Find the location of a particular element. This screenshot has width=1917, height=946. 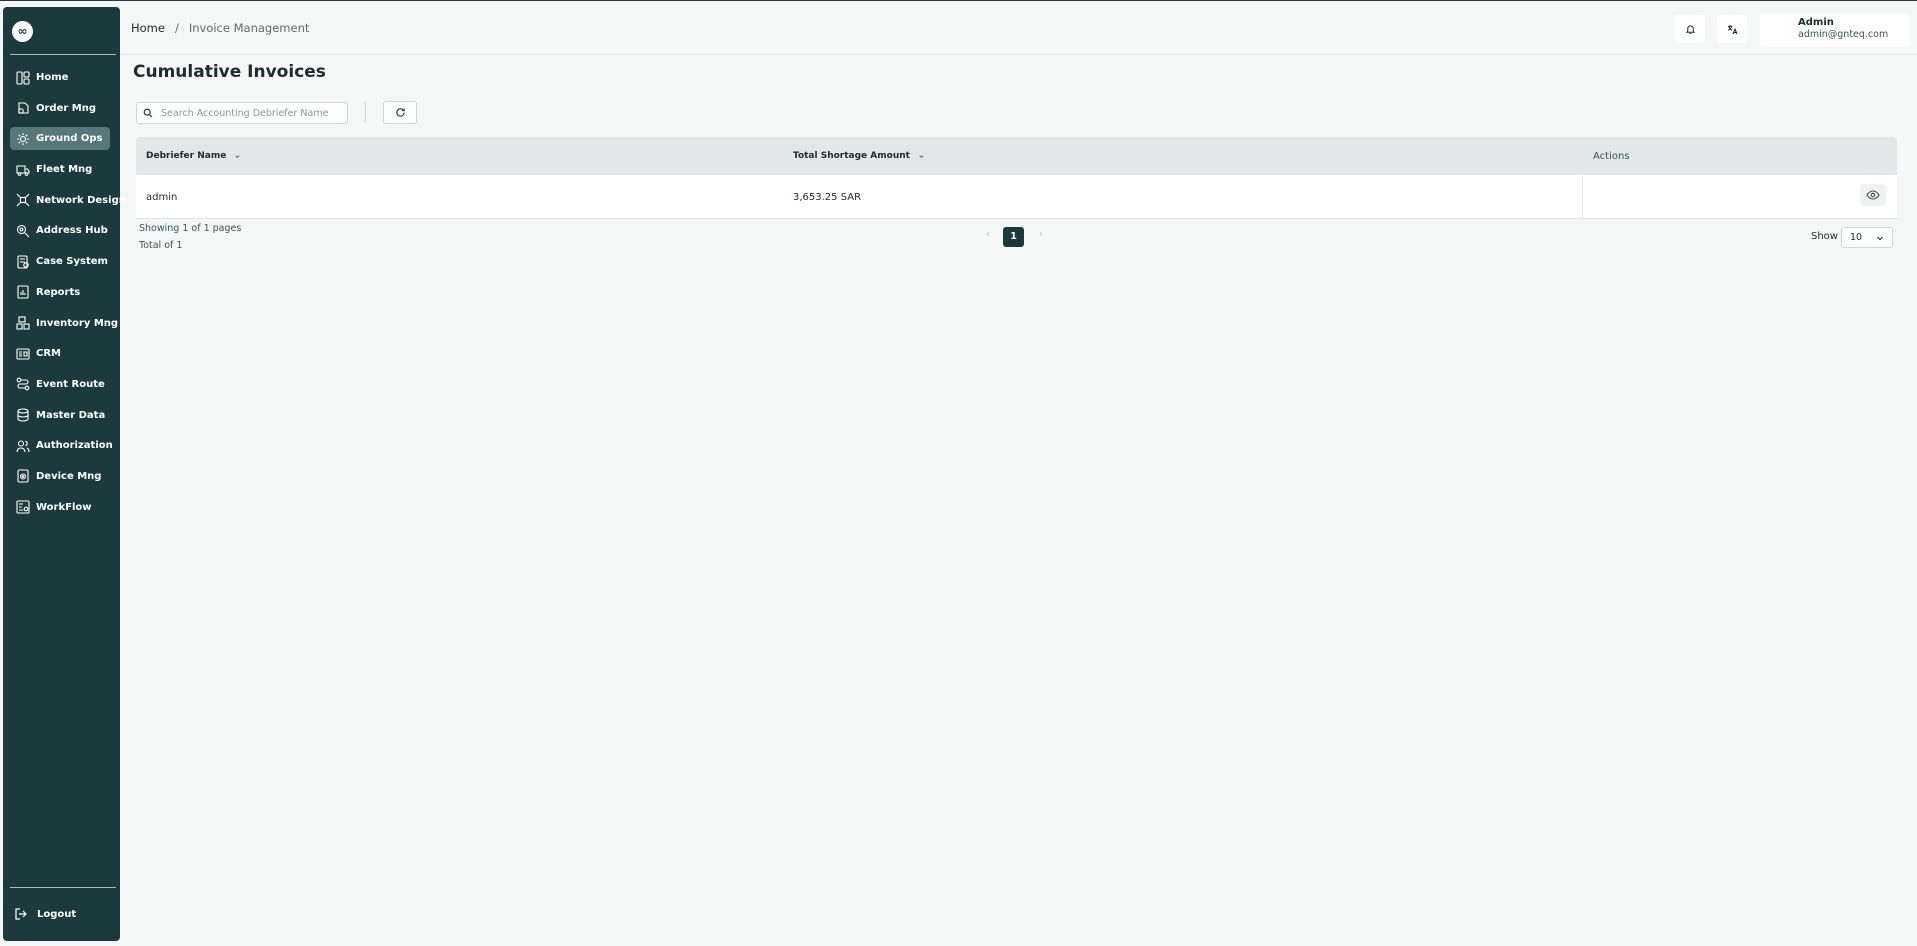

user-profile-button: Admin admin@gnteq.com is located at coordinates (1835, 30).